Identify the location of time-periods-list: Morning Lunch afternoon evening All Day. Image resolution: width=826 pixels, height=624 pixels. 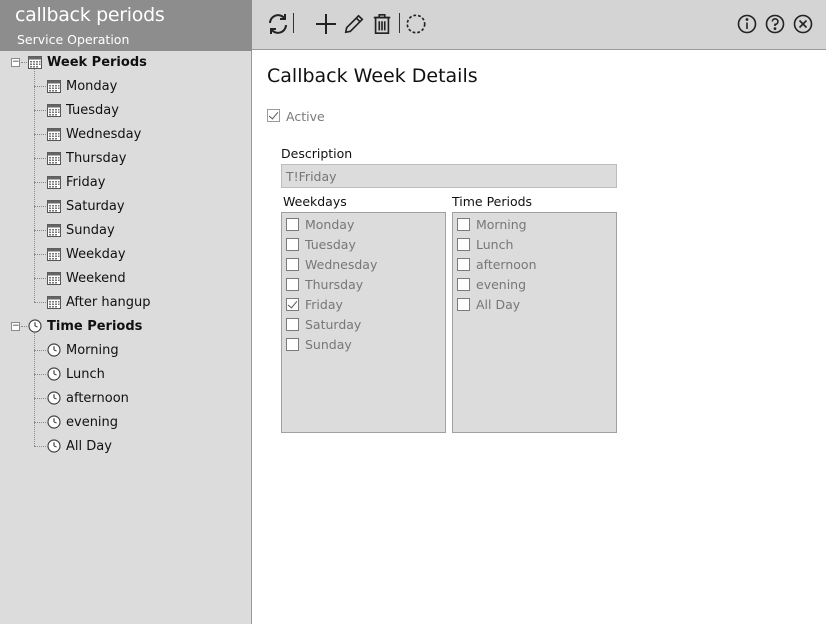
(534, 322).